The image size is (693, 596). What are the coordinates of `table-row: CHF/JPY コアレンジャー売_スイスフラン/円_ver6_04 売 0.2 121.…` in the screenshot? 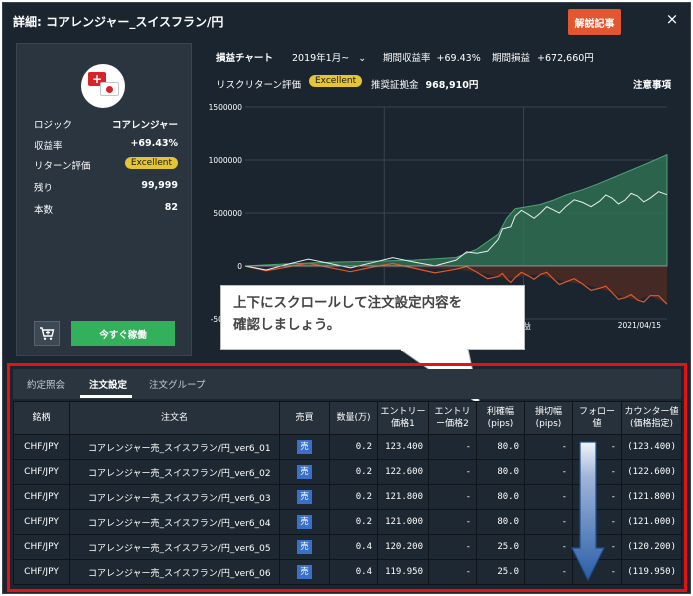 It's located at (347, 522).